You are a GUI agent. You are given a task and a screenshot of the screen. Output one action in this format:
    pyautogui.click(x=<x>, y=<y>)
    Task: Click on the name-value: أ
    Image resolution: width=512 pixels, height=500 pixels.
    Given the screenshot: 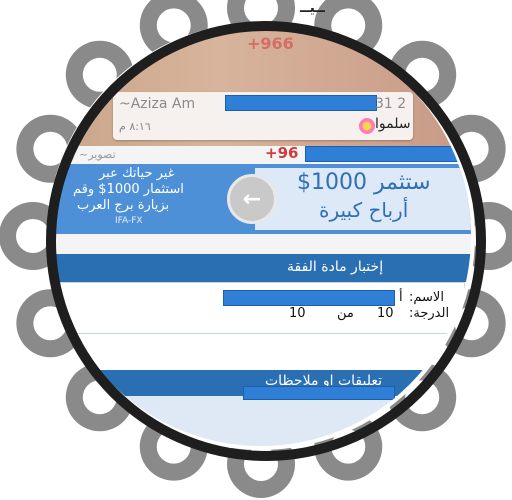 What is the action you would take?
    pyautogui.click(x=401, y=297)
    